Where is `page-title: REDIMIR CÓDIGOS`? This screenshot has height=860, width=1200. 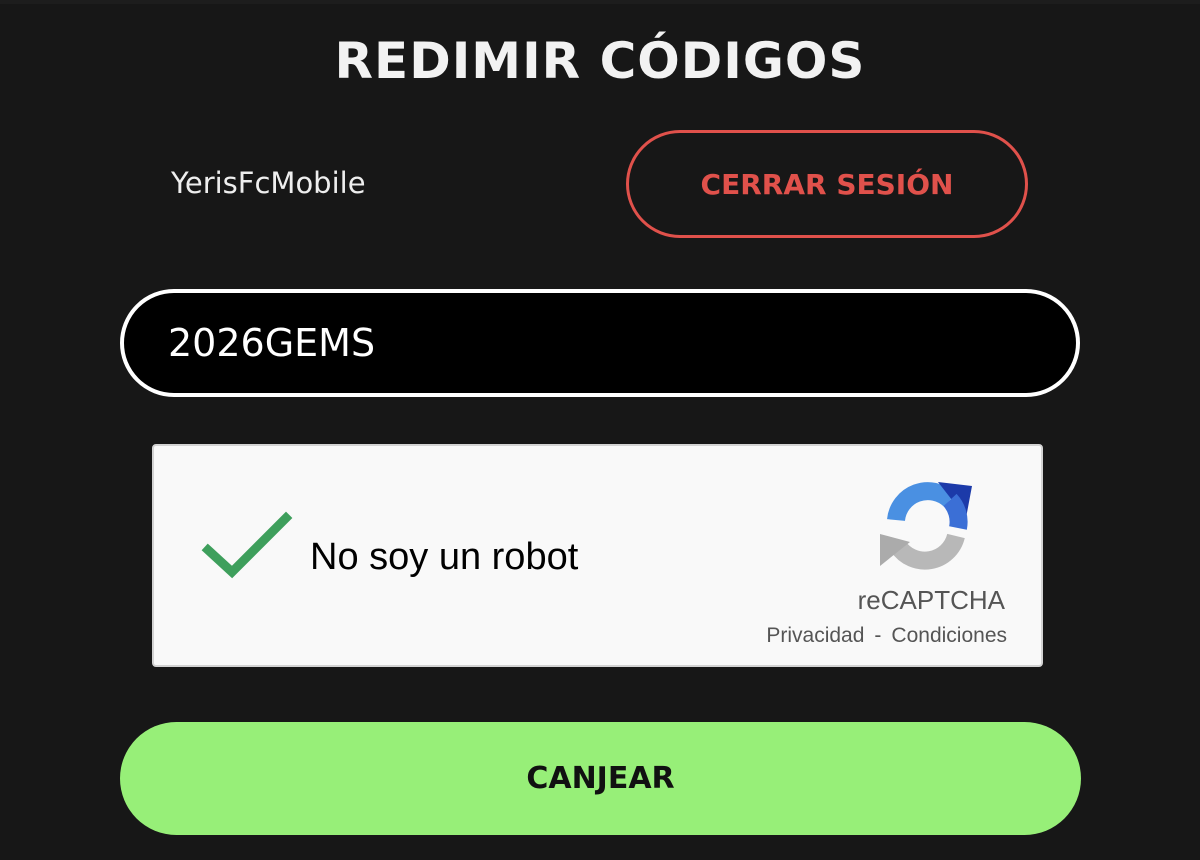
page-title: REDIMIR CÓDIGOS is located at coordinates (600, 61).